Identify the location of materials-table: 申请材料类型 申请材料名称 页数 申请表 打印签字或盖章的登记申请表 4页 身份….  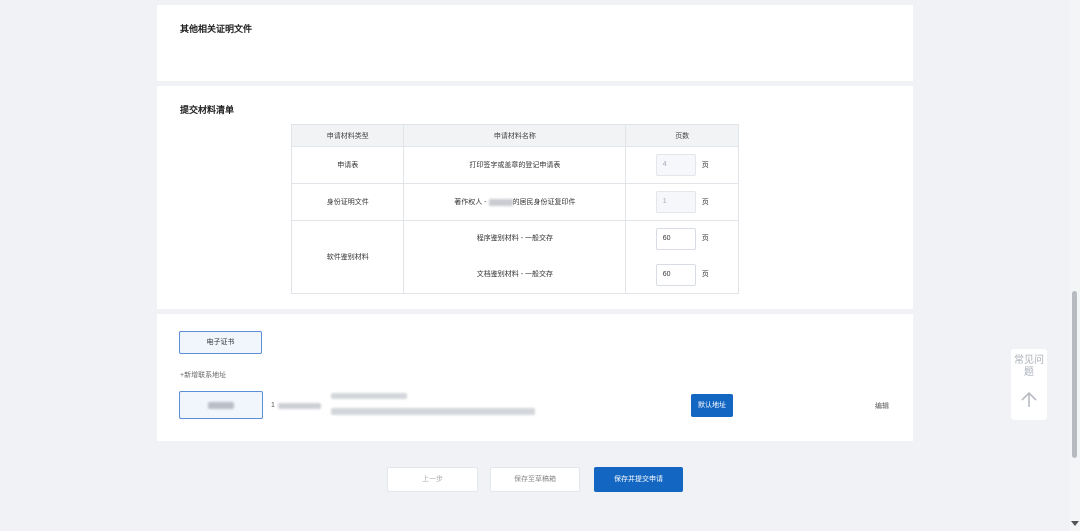
(514, 209).